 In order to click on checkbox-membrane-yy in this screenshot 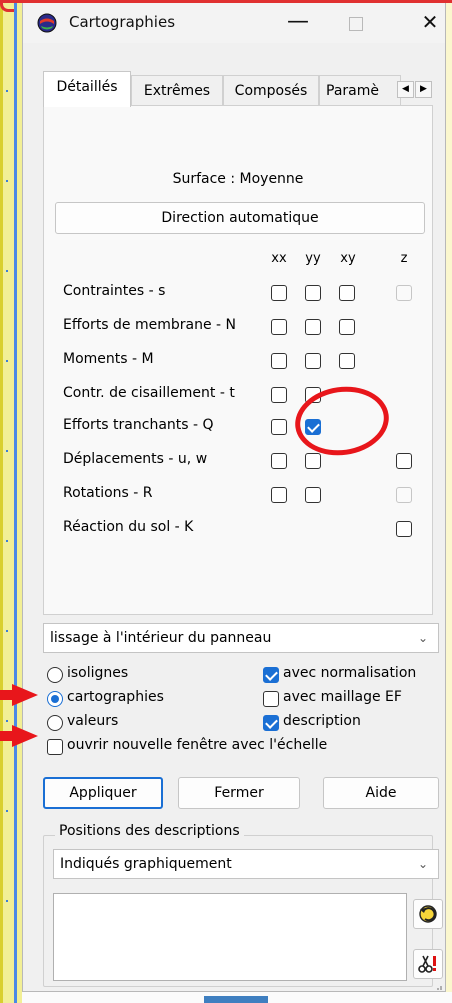, I will do `click(313, 327)`.